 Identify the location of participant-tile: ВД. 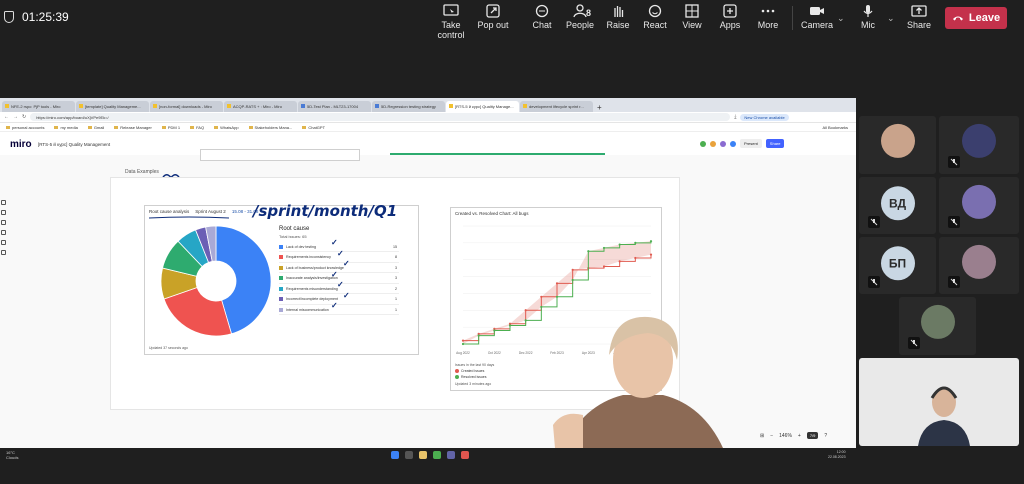
(897, 205).